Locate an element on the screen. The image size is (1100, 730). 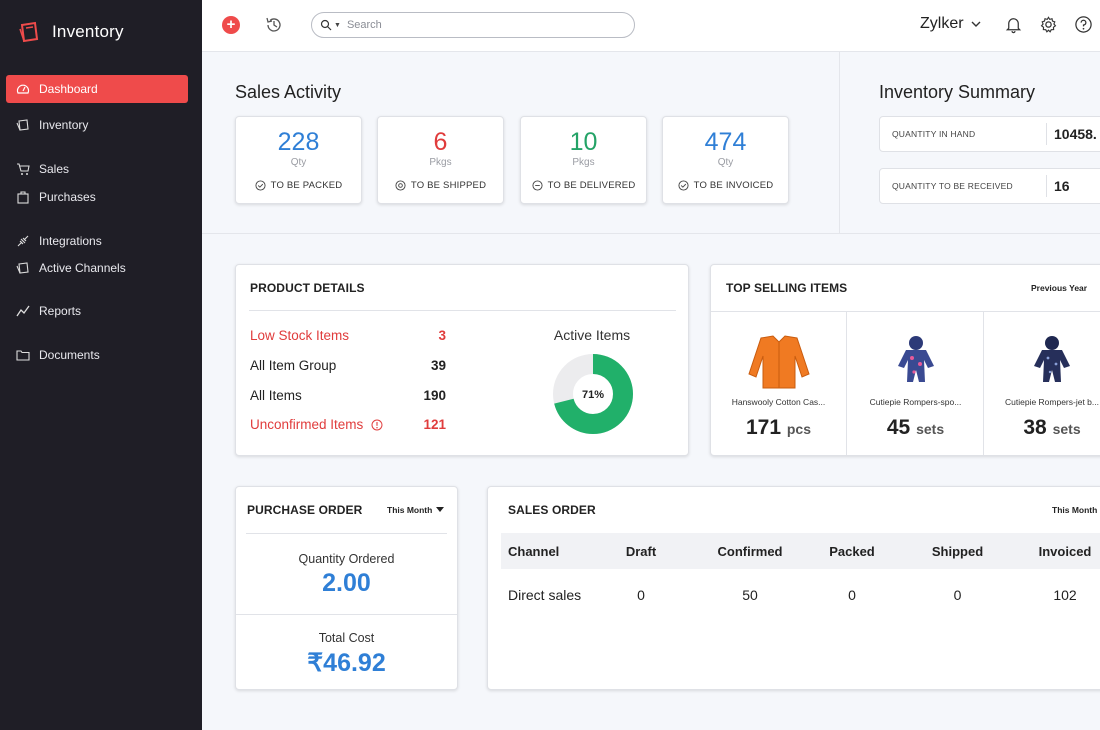
sidebar-item-active-channels: Active Channels is located at coordinates (97, 268).